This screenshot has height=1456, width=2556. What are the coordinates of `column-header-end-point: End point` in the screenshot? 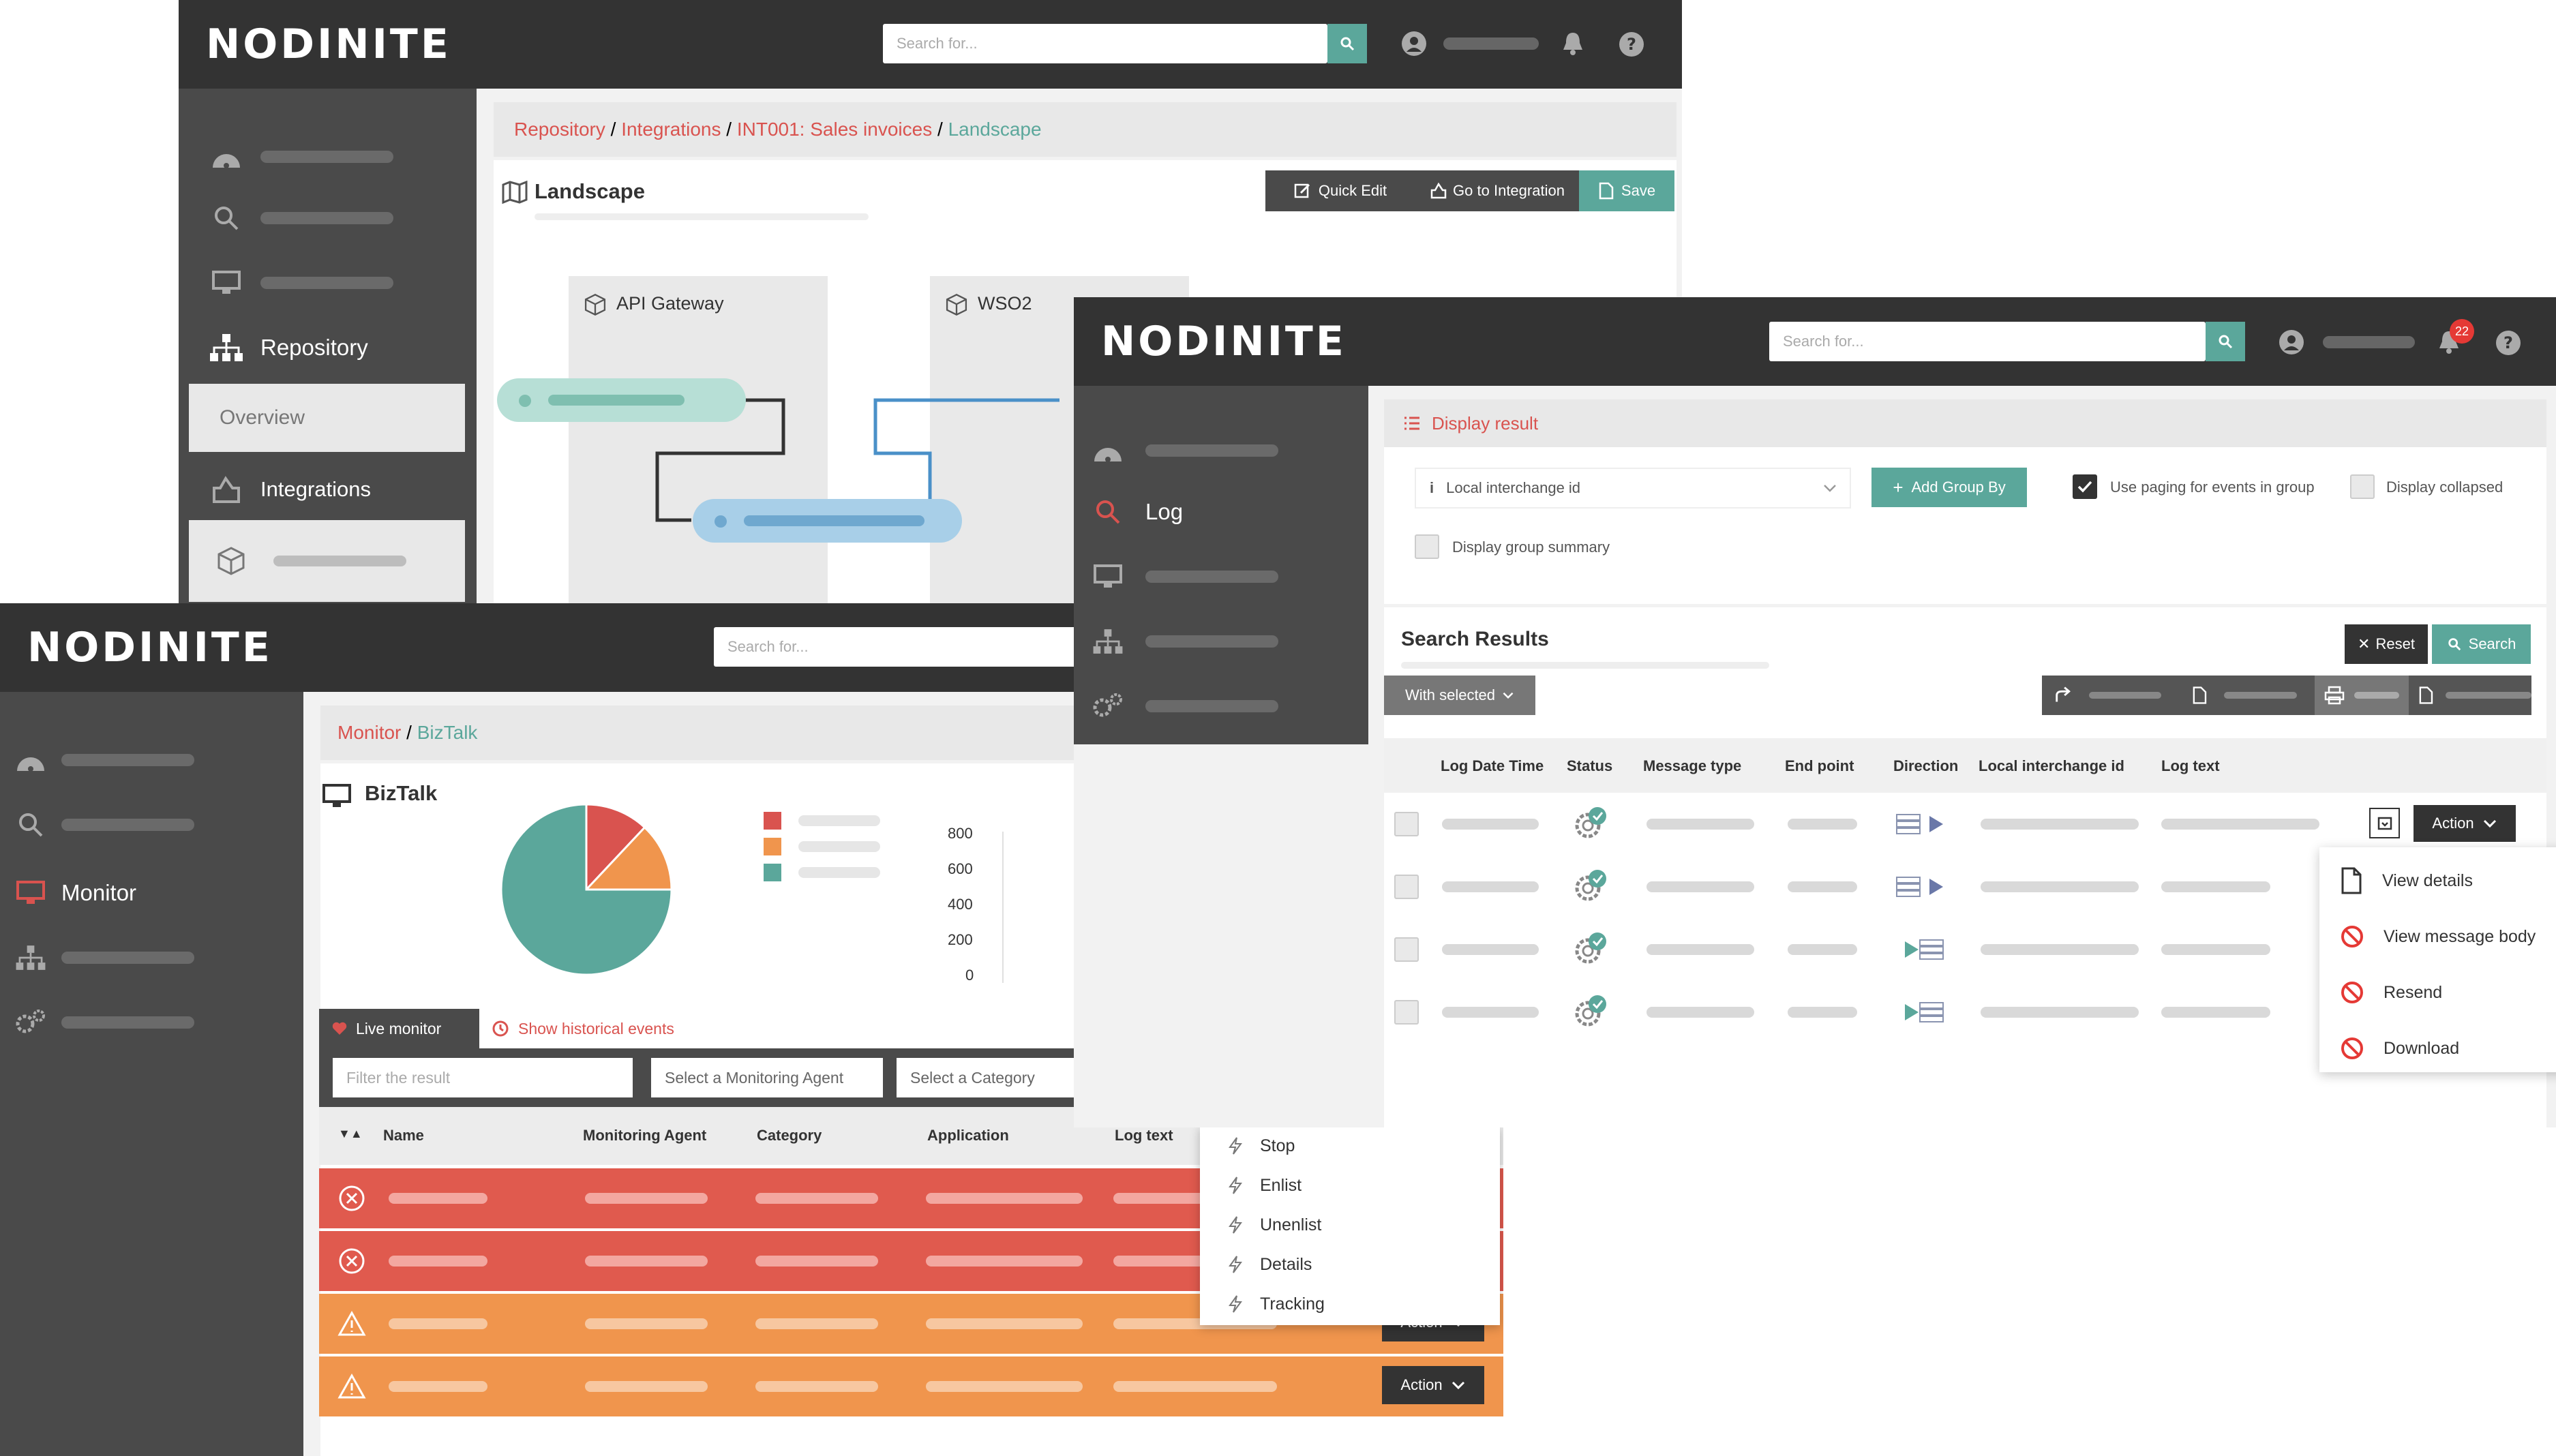 It's located at (1819, 766).